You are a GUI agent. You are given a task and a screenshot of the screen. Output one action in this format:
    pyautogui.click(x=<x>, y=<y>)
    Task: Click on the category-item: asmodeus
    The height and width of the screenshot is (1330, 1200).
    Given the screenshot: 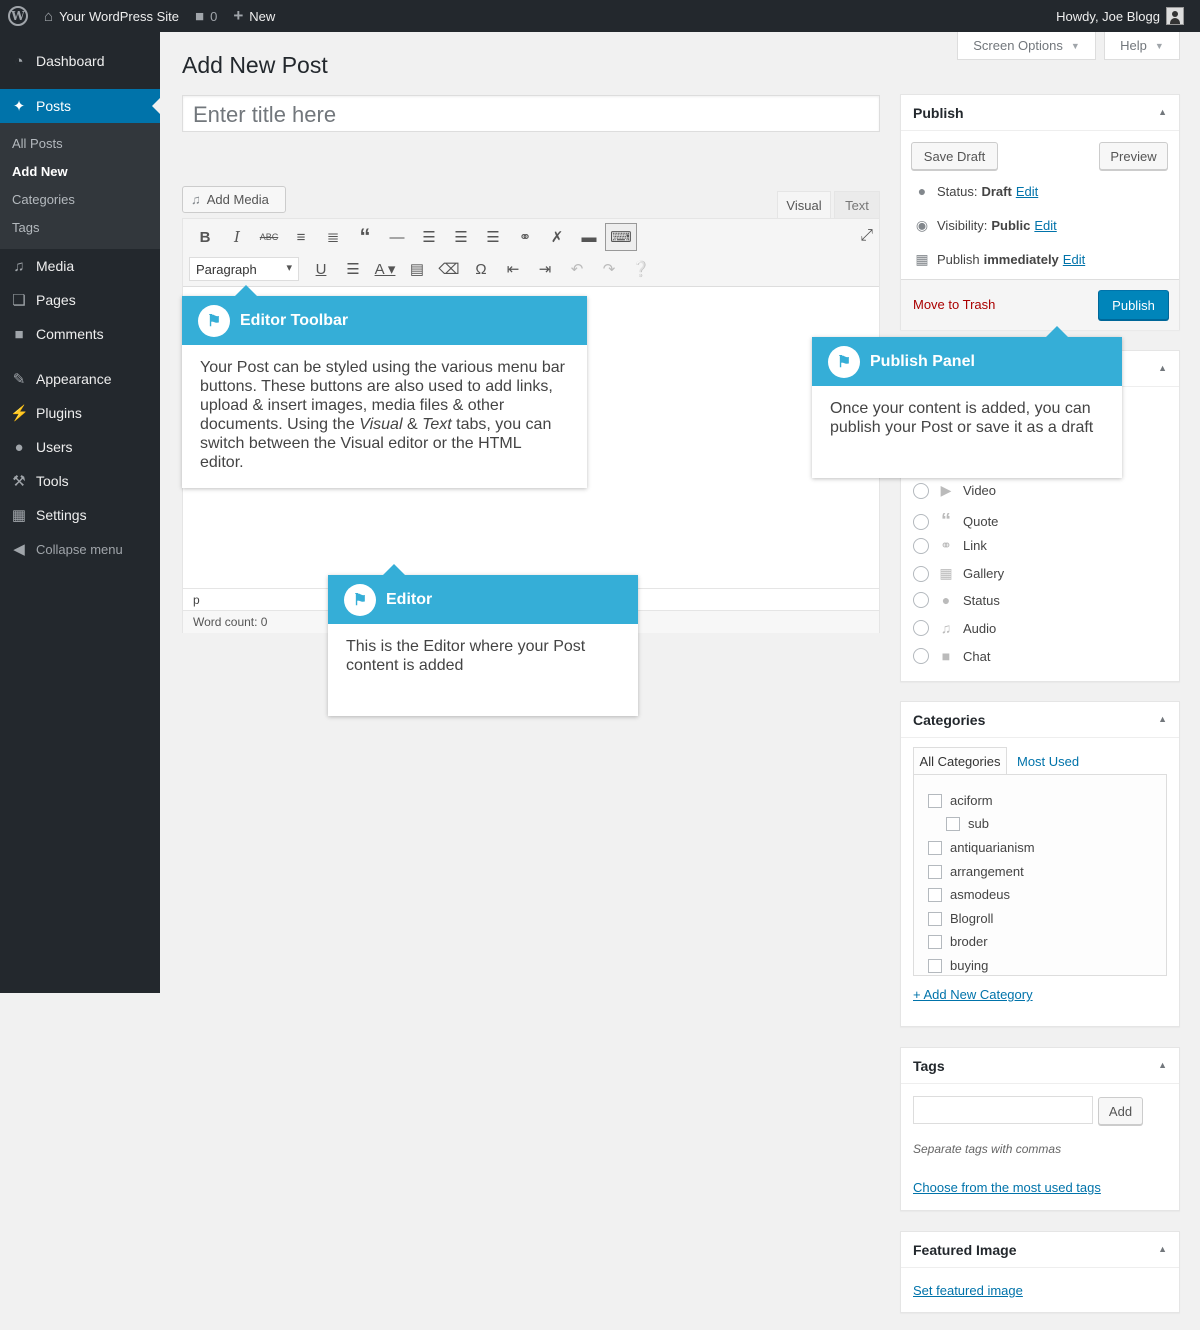 What is the action you would take?
    pyautogui.click(x=969, y=894)
    